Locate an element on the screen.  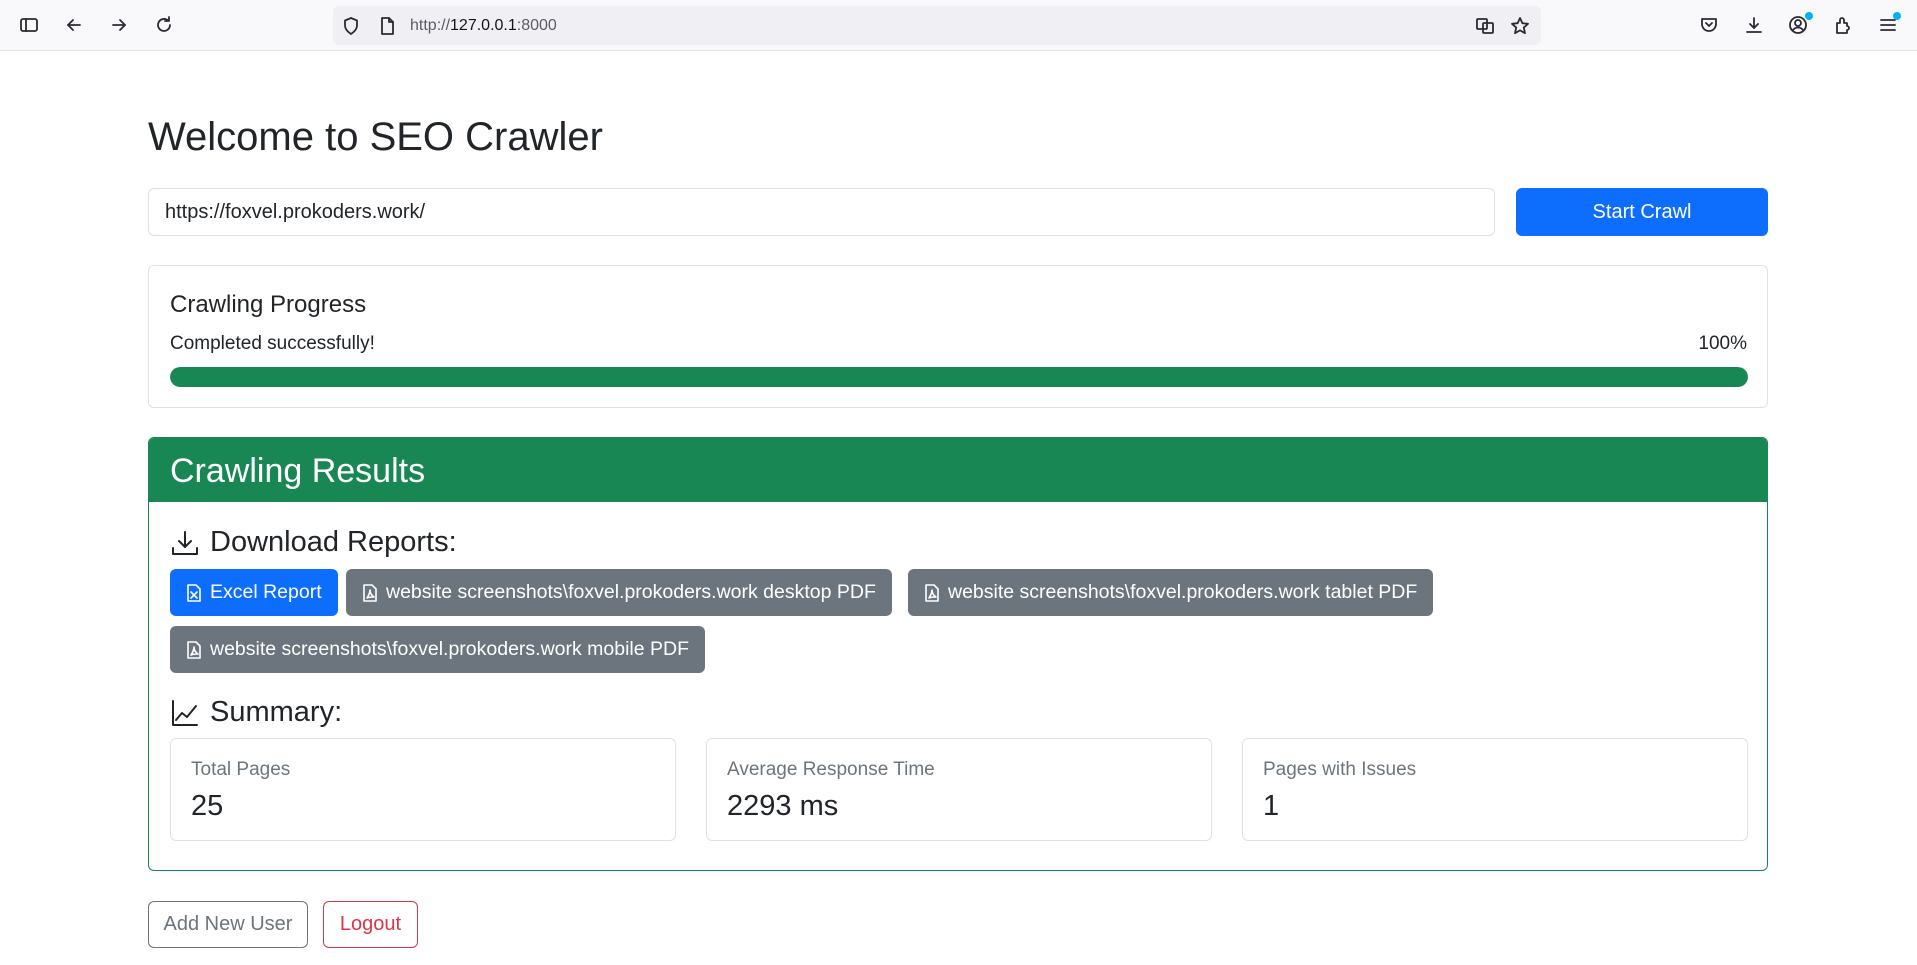
page-info-icon is located at coordinates (387, 26).